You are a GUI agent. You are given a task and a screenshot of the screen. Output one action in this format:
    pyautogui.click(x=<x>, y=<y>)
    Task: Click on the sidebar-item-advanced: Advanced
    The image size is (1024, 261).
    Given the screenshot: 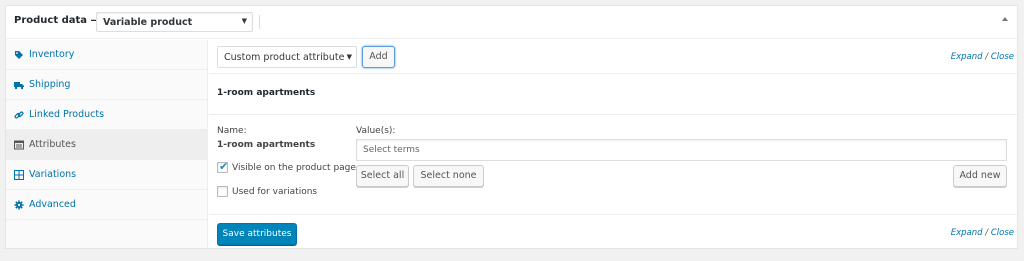 What is the action you would take?
    pyautogui.click(x=106, y=205)
    